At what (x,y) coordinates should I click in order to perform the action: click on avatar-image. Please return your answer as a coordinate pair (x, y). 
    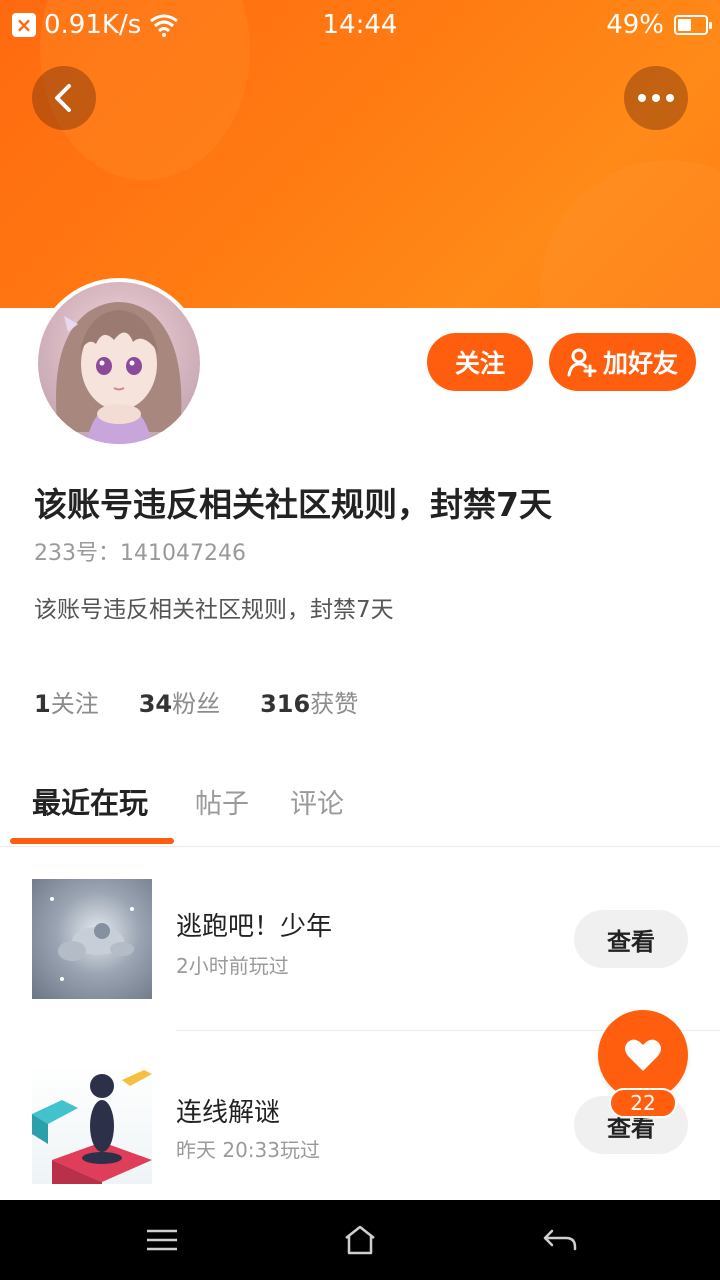
    Looking at the image, I should click on (119, 363).